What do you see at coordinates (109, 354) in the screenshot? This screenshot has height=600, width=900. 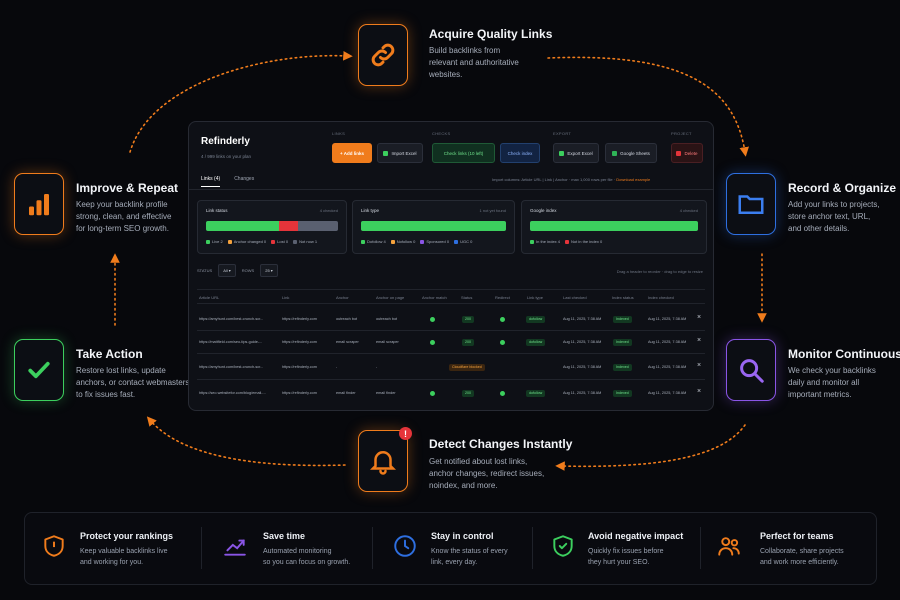 I see `action-title: Take Action` at bounding box center [109, 354].